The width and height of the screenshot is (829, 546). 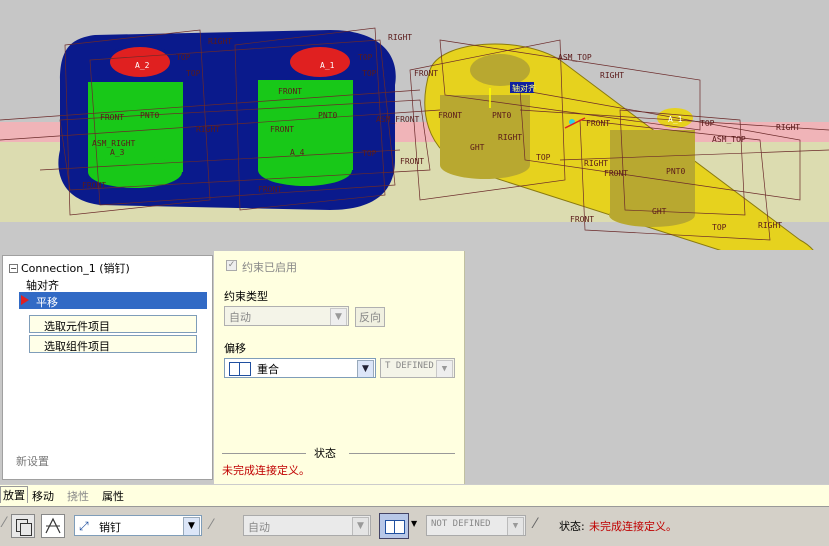 I want to click on select-assembly-item-button: 选取组件项目, so click(x=113, y=344).